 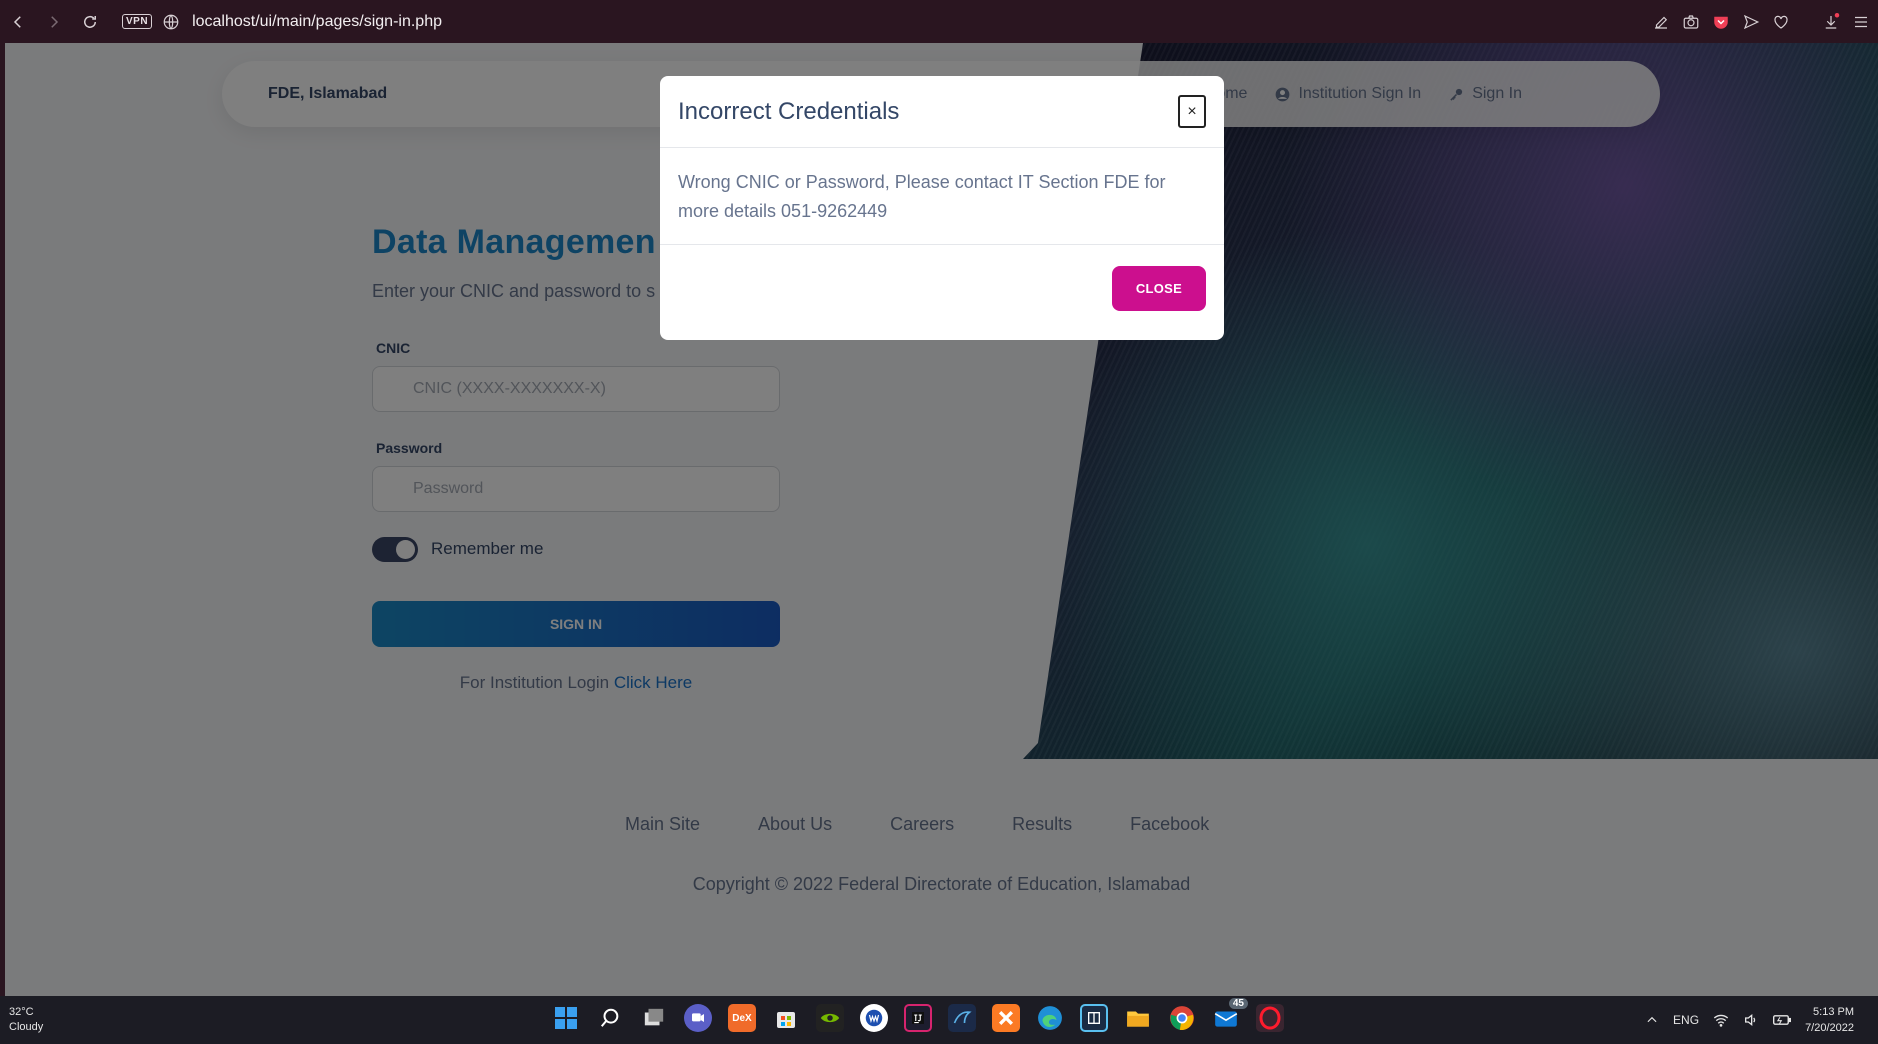 I want to click on battery-icon, so click(x=1782, y=1020).